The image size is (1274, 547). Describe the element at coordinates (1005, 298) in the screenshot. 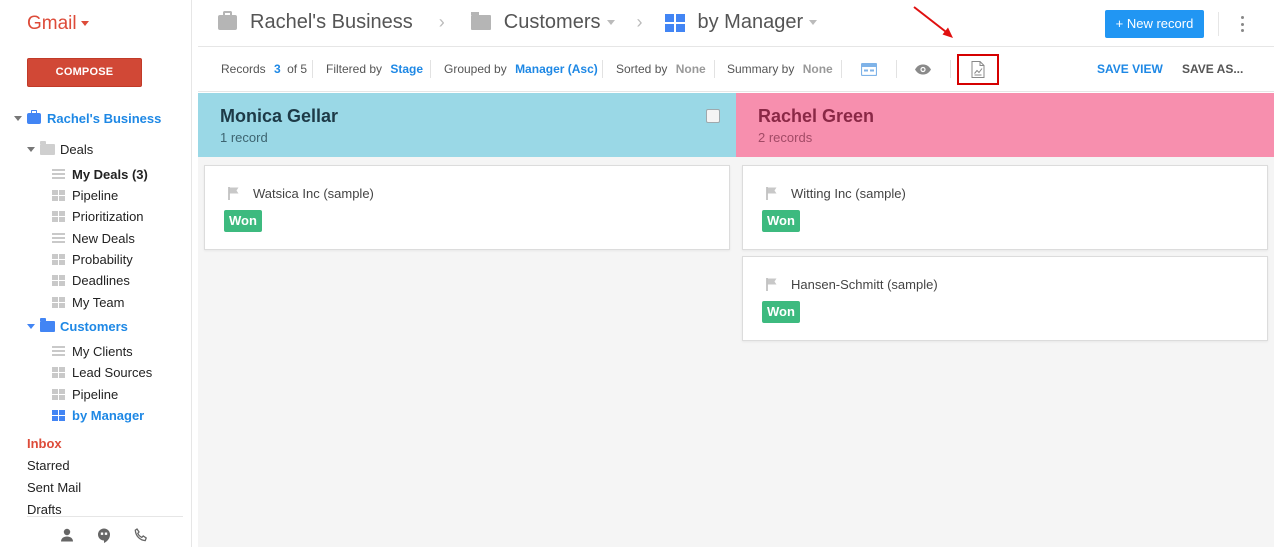

I see `record-card: Hansen-Schmitt (sample) Won` at that location.